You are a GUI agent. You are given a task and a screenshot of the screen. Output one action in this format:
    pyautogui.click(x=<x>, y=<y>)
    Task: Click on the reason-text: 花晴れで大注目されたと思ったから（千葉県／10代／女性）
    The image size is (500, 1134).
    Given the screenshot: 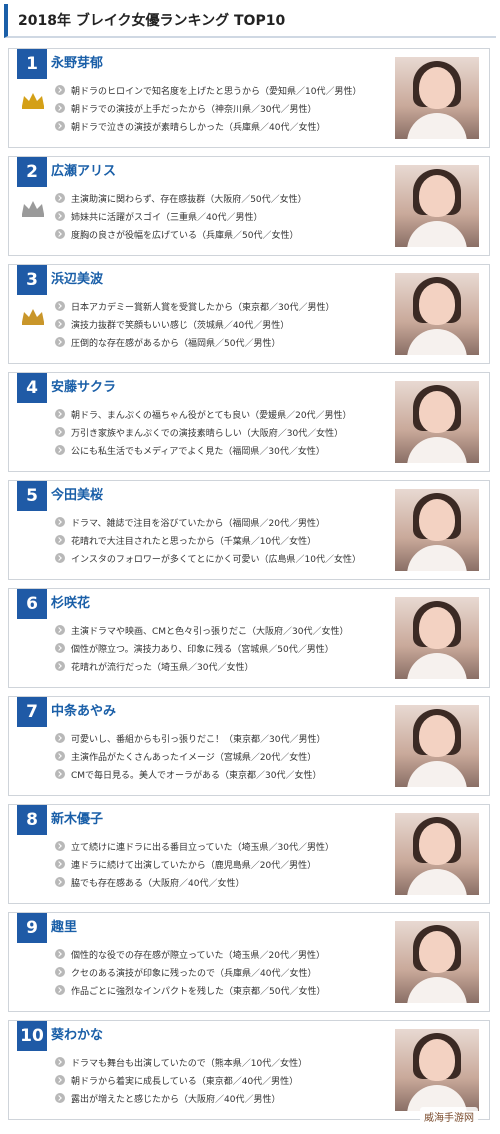 What is the action you would take?
    pyautogui.click(x=194, y=541)
    